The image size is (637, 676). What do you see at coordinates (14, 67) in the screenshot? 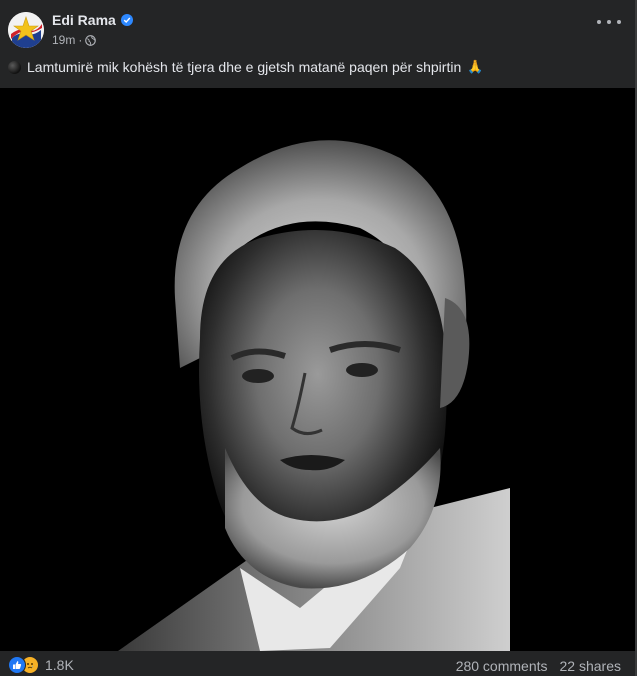
I see `black-circle-icon` at bounding box center [14, 67].